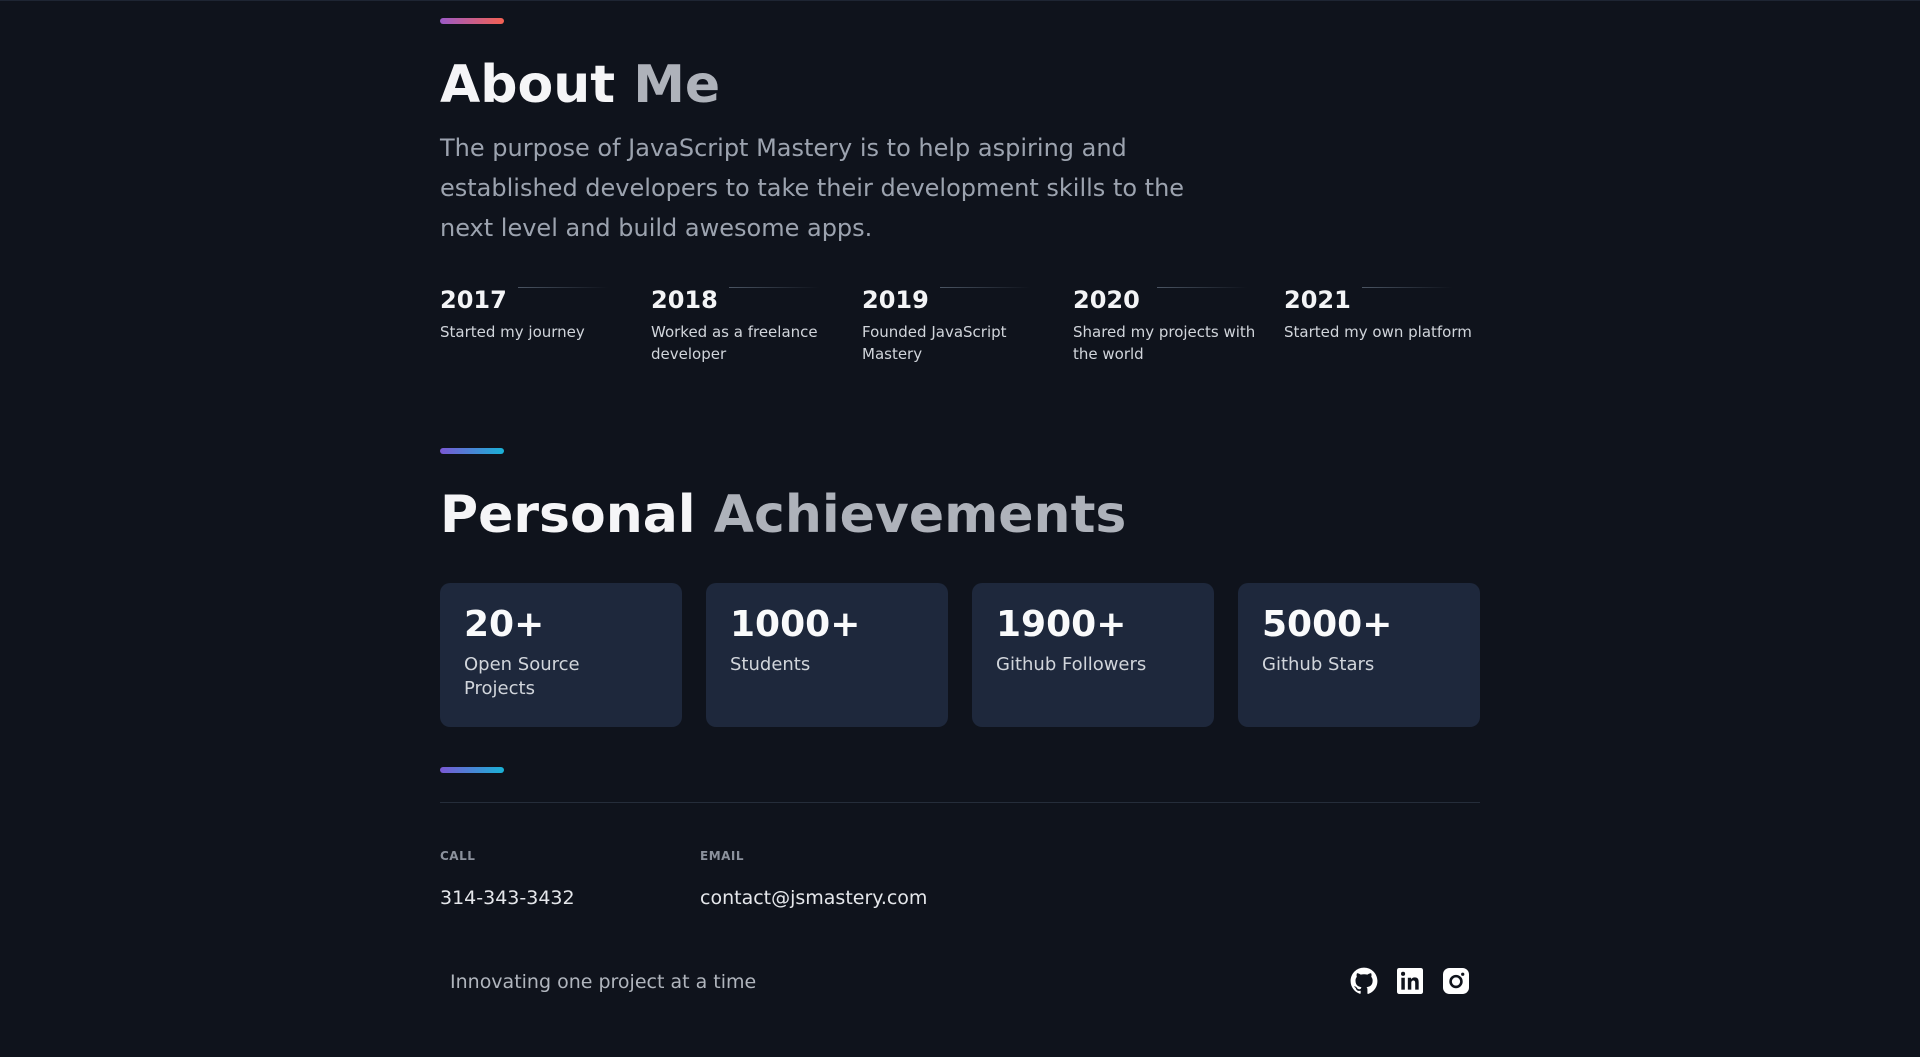  Describe the element at coordinates (1061, 624) in the screenshot. I see `stat-value: 1900+` at that location.